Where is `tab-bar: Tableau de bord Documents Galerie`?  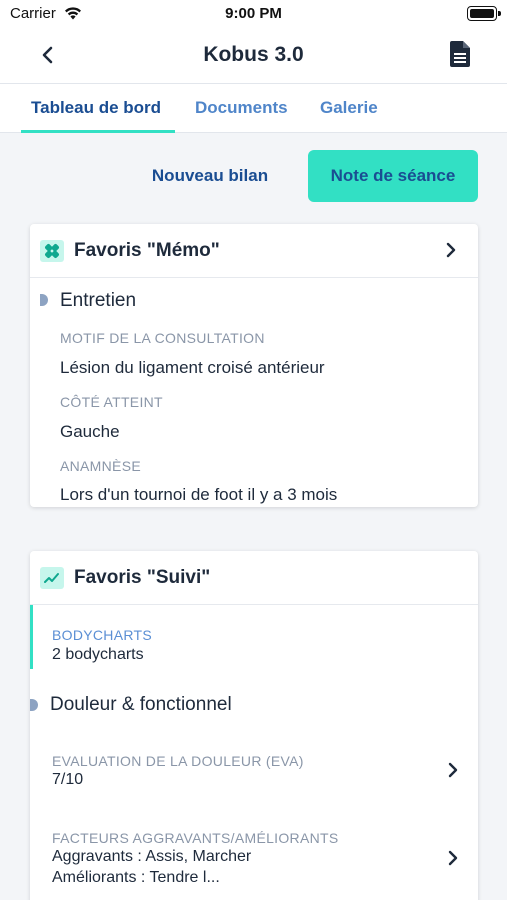
tab-bar: Tableau de bord Documents Galerie is located at coordinates (253, 108).